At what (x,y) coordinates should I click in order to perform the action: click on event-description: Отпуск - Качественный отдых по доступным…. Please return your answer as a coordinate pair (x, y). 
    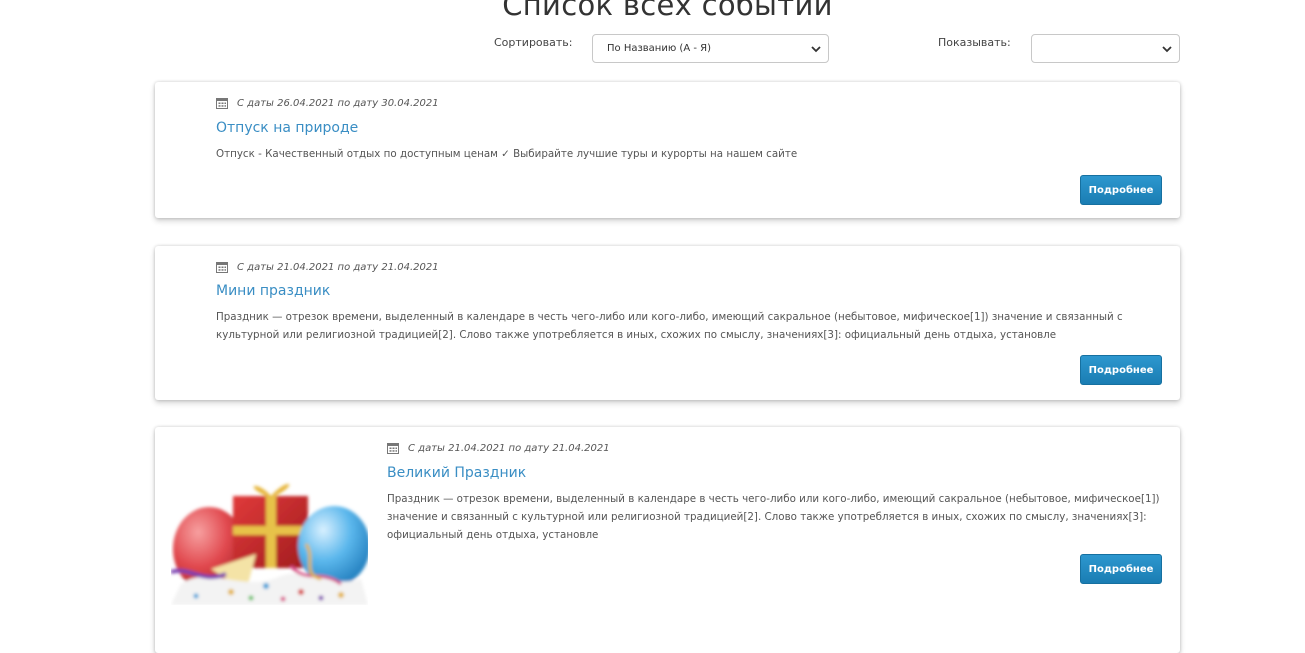
    Looking at the image, I should click on (507, 154).